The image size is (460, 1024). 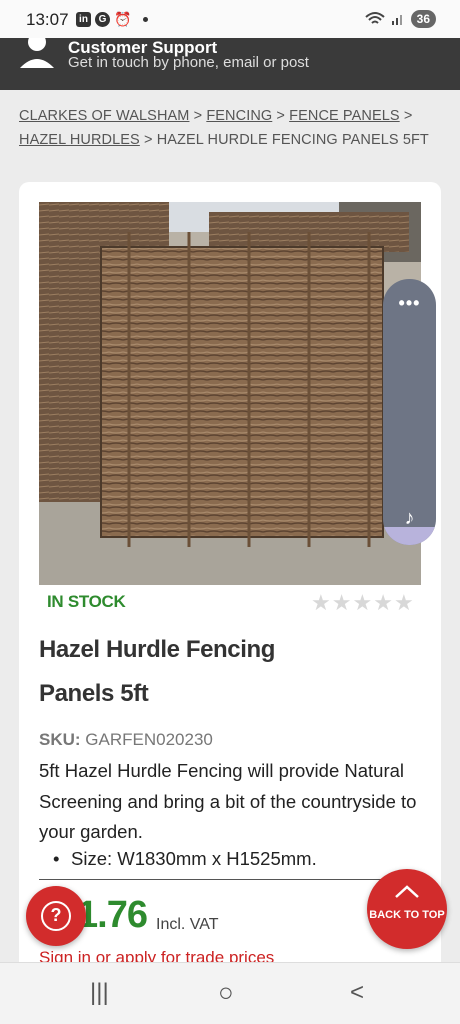 I want to click on product-size-bullet: Size: W1830mm x H1525mm., so click(x=185, y=859).